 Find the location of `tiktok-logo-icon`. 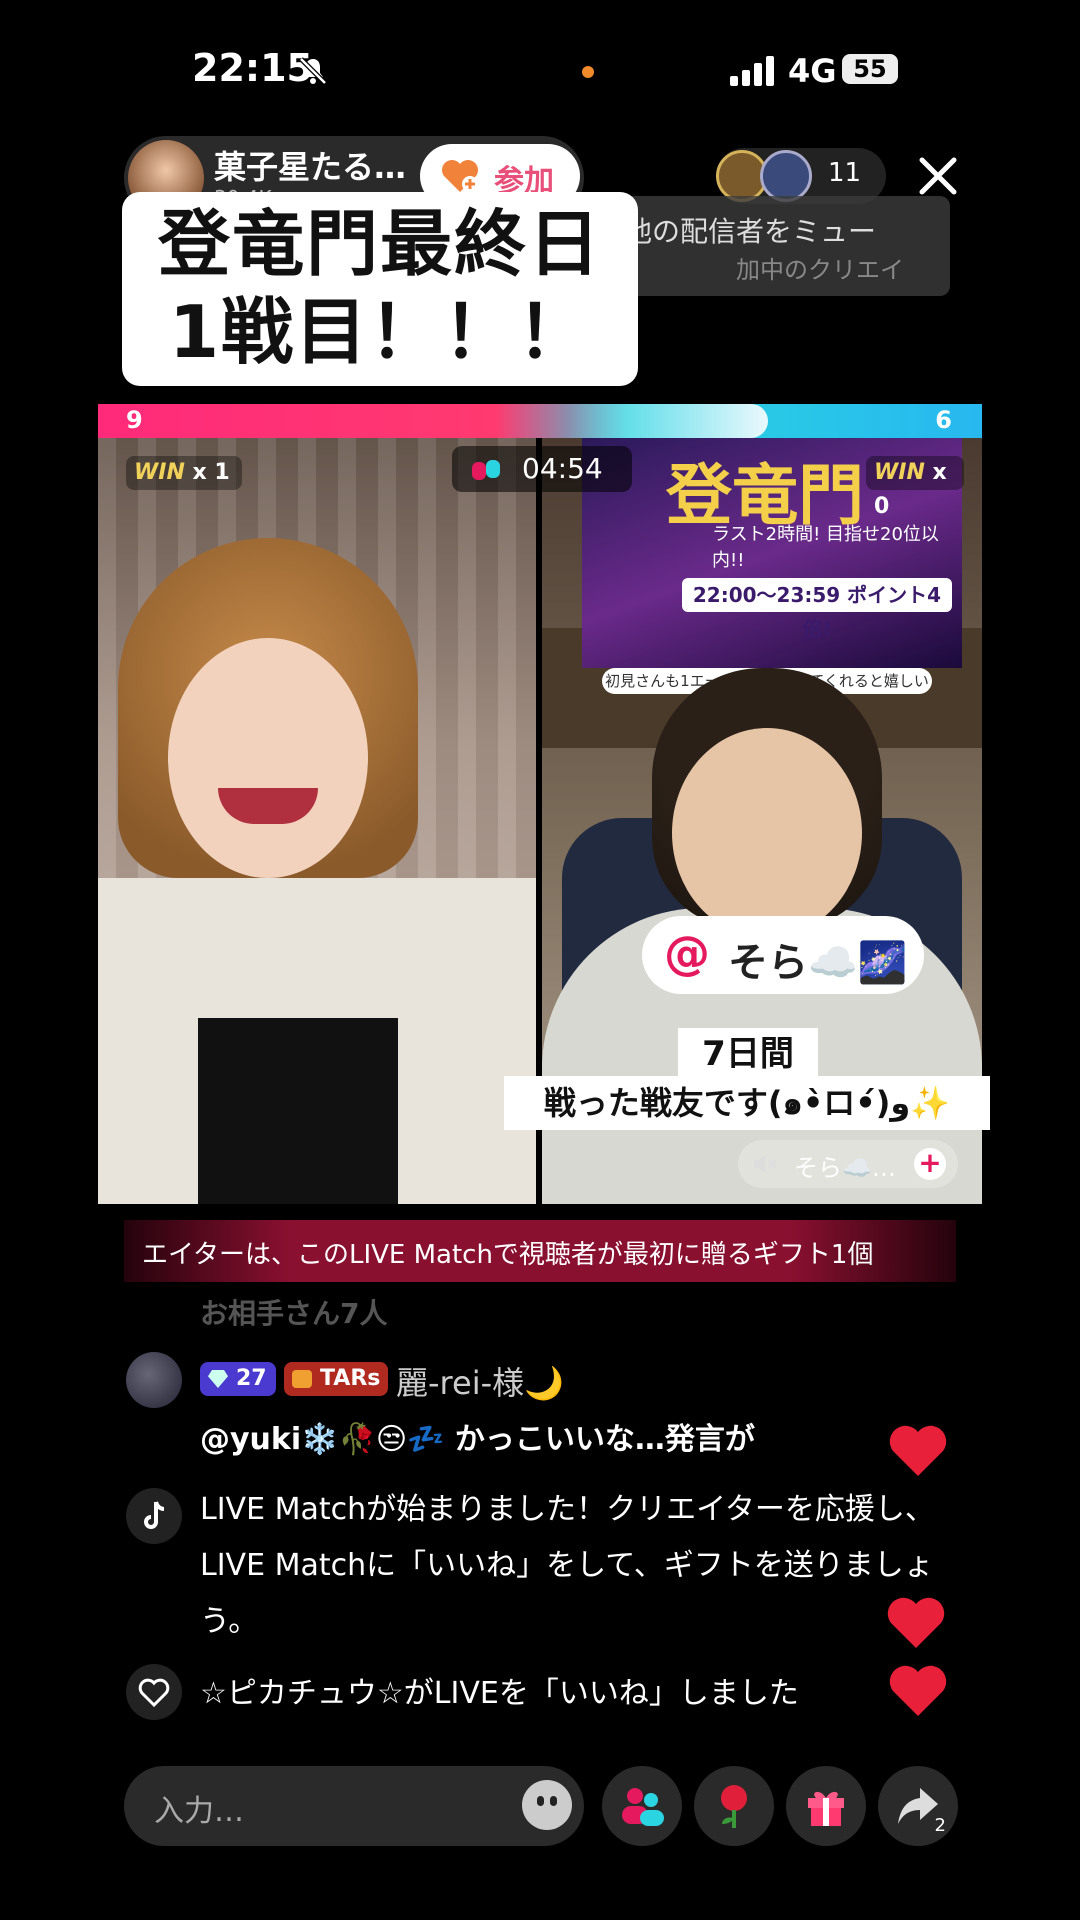

tiktok-logo-icon is located at coordinates (154, 1515).